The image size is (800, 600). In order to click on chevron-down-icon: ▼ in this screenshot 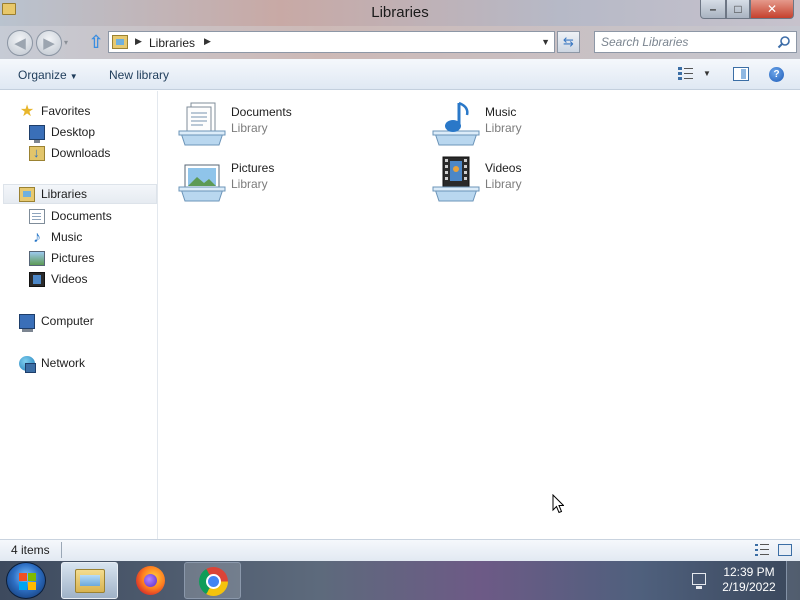, I will do `click(73, 76)`.